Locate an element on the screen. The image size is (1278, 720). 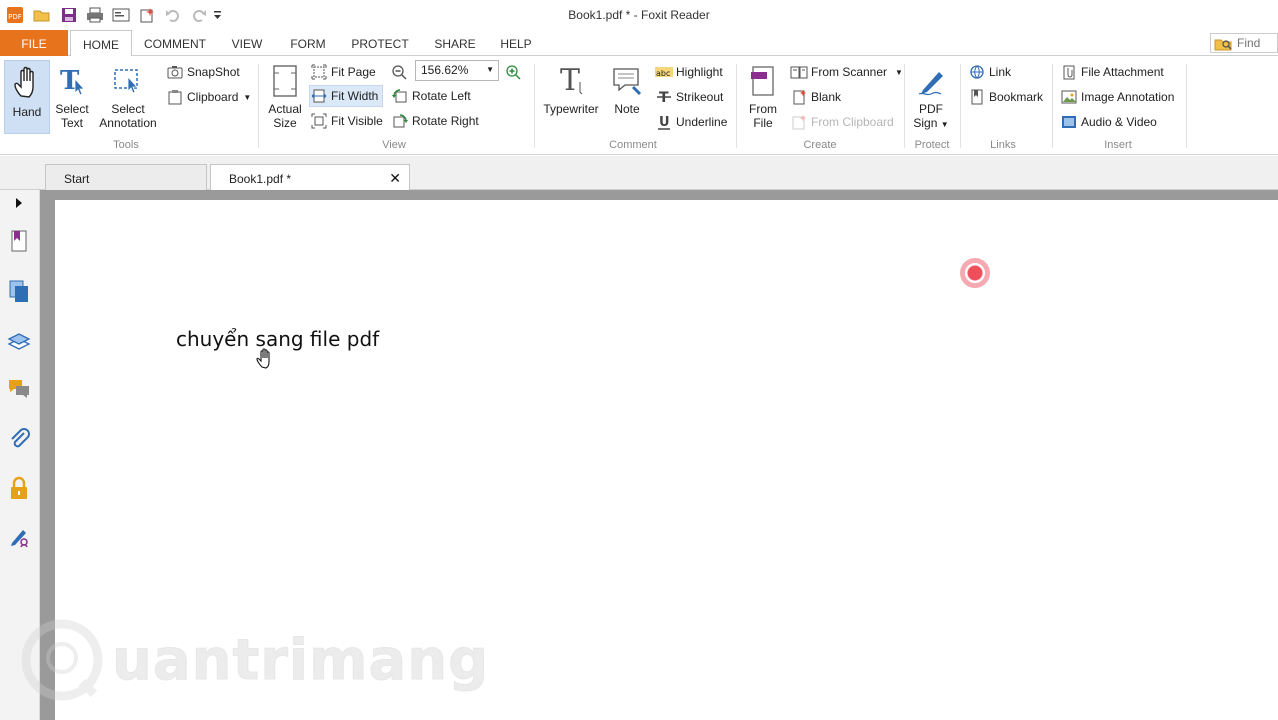
from-file-label-1: From is located at coordinates (763, 109).